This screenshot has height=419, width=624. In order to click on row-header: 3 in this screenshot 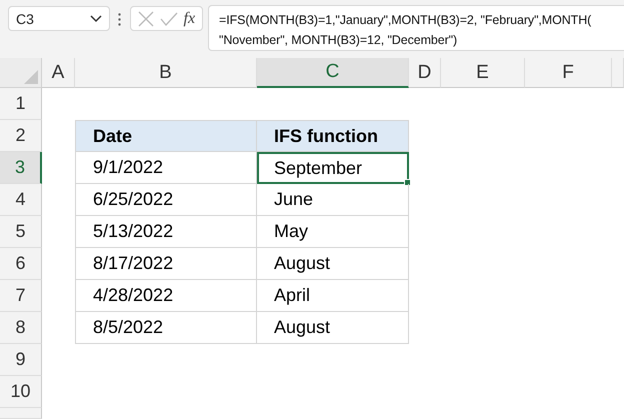, I will do `click(21, 168)`.